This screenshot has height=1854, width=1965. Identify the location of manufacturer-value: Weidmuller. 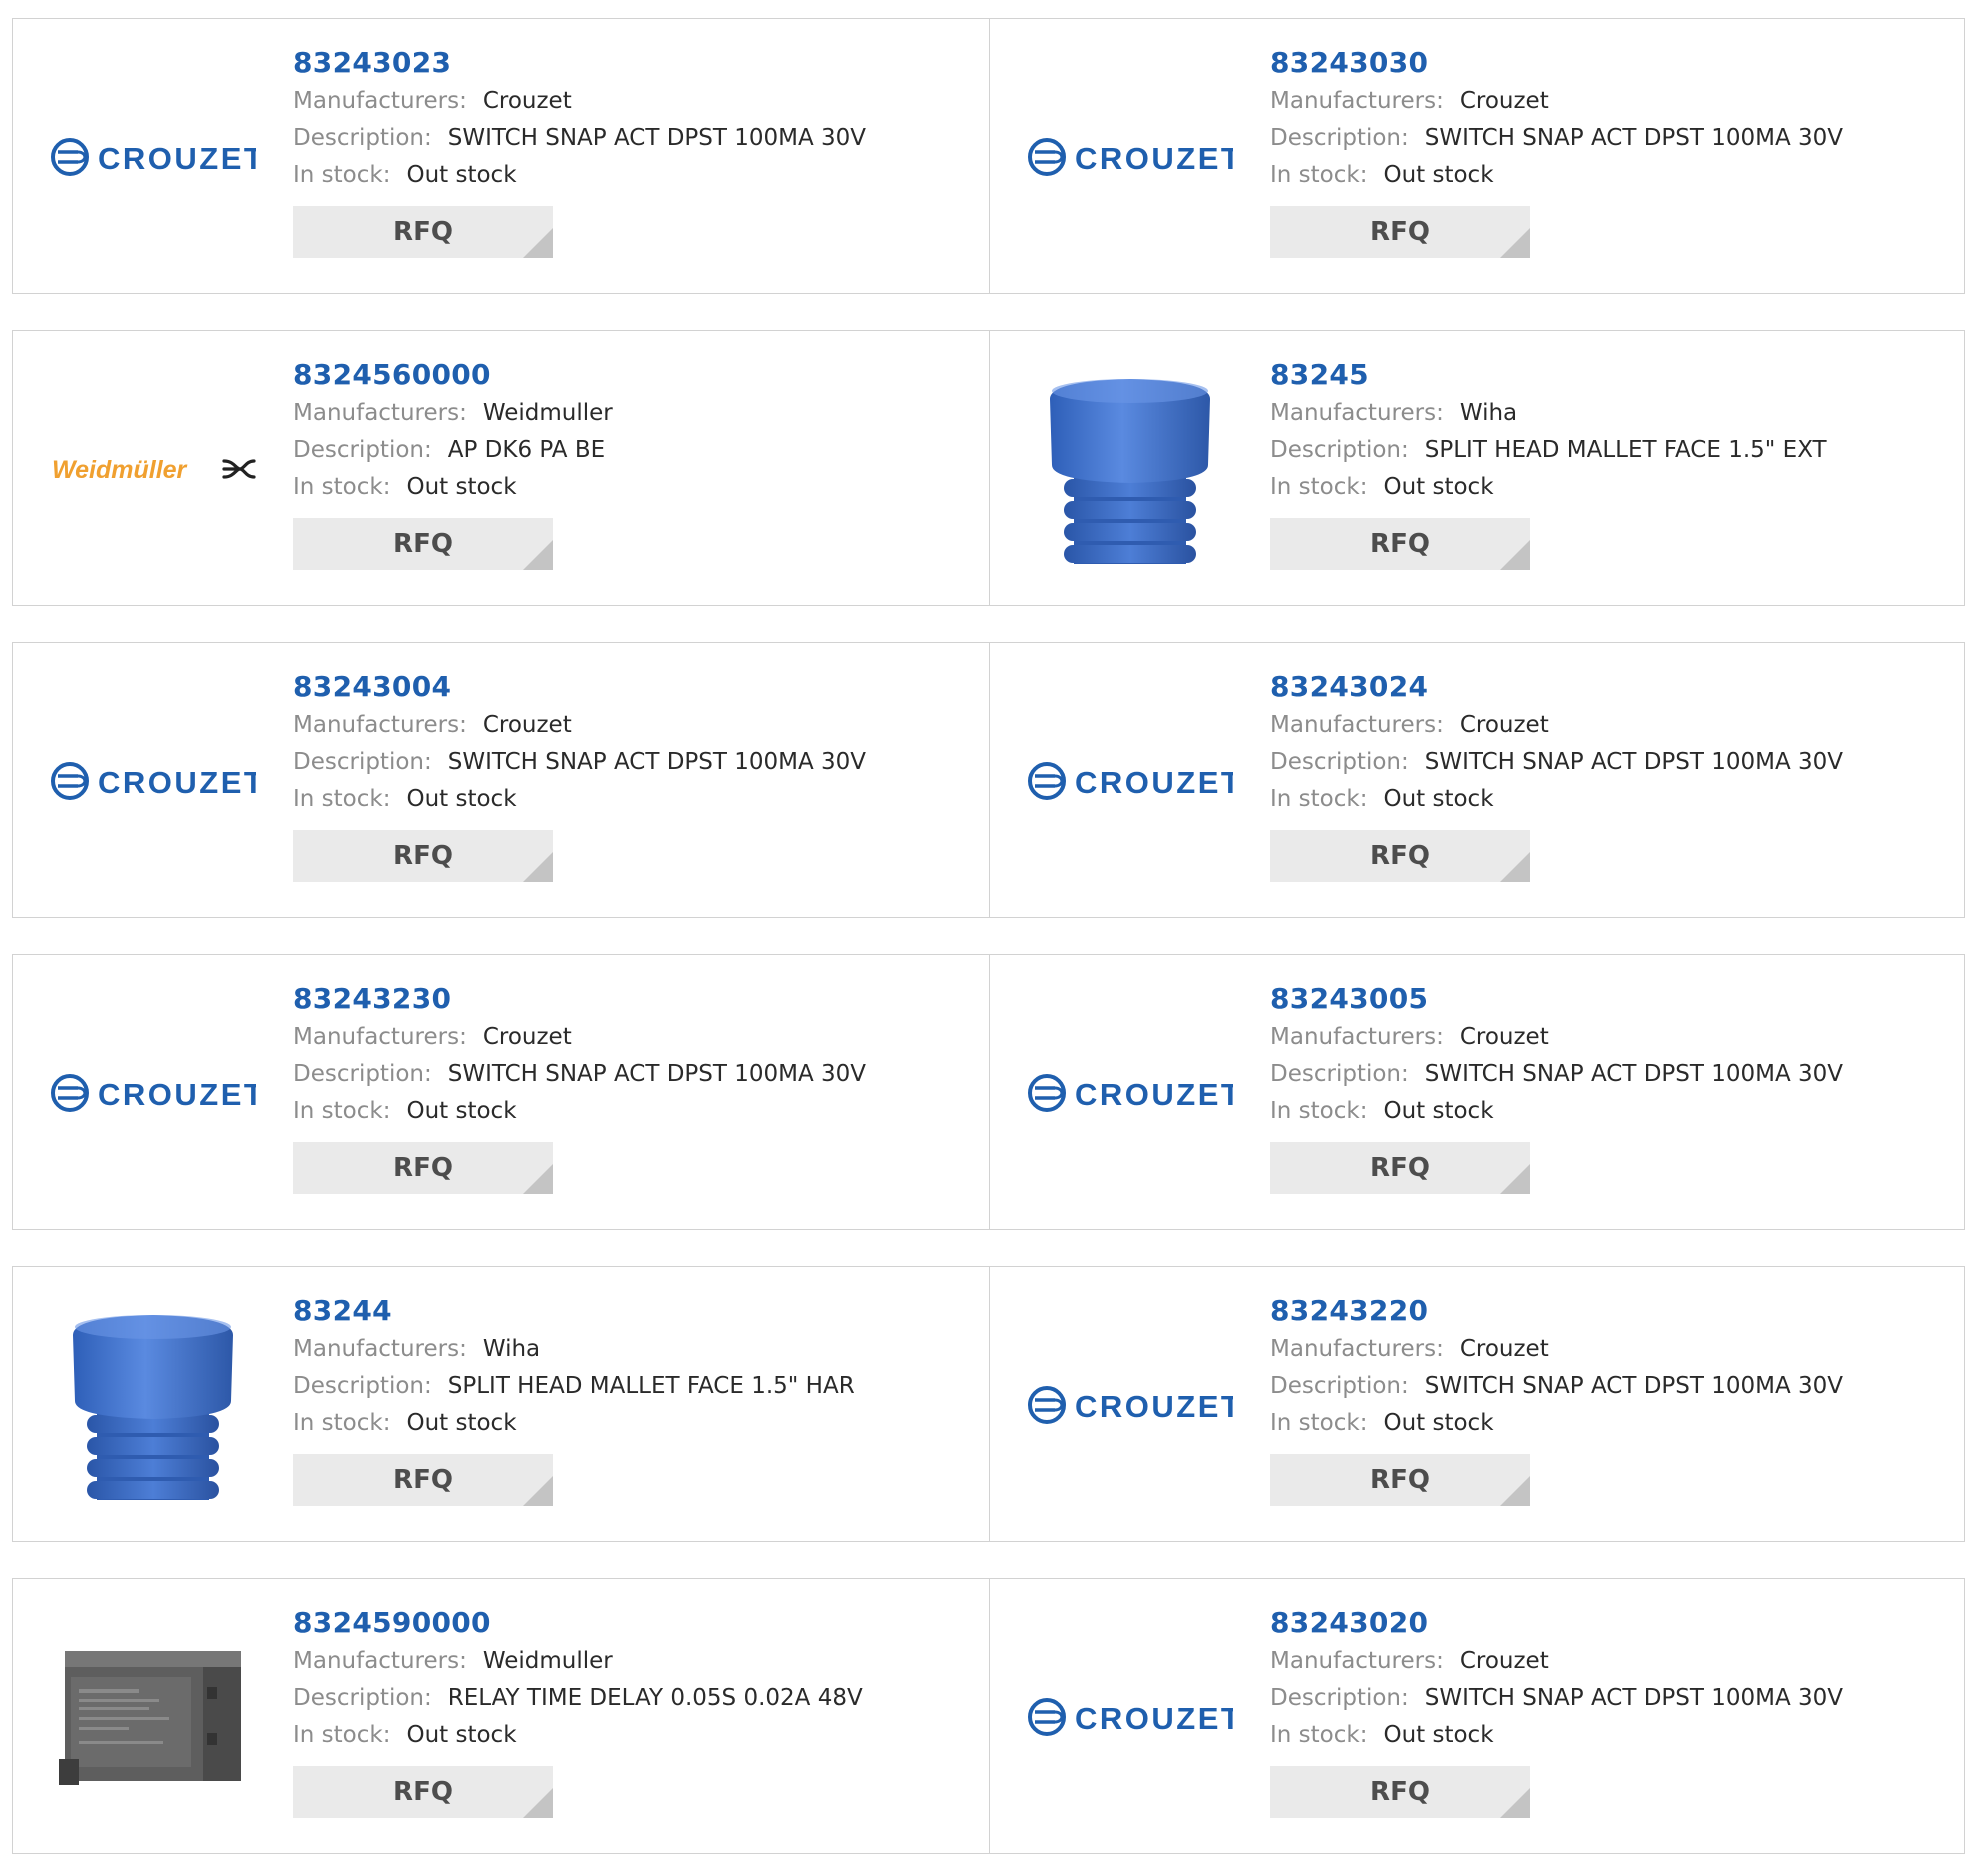
(547, 1661).